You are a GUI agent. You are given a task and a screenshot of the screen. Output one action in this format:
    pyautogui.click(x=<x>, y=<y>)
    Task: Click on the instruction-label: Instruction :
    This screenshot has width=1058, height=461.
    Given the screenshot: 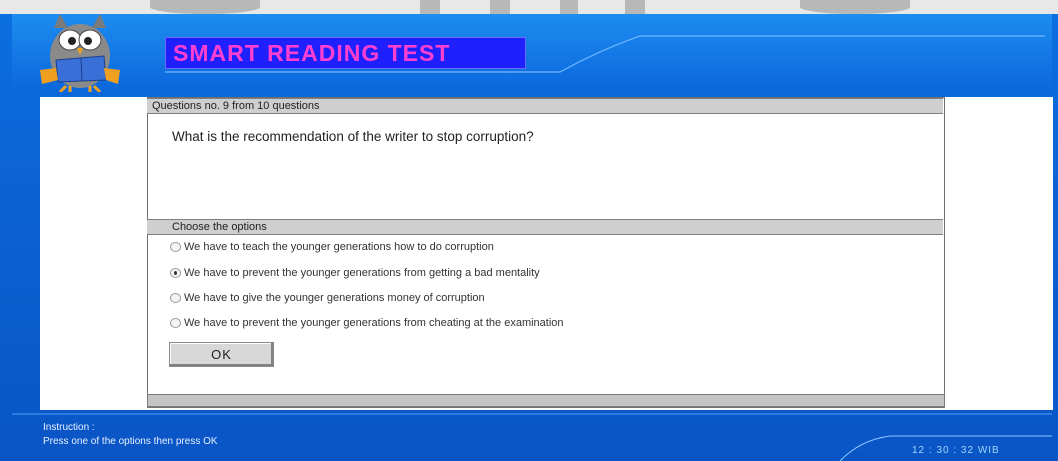 What is the action you would take?
    pyautogui.click(x=69, y=427)
    